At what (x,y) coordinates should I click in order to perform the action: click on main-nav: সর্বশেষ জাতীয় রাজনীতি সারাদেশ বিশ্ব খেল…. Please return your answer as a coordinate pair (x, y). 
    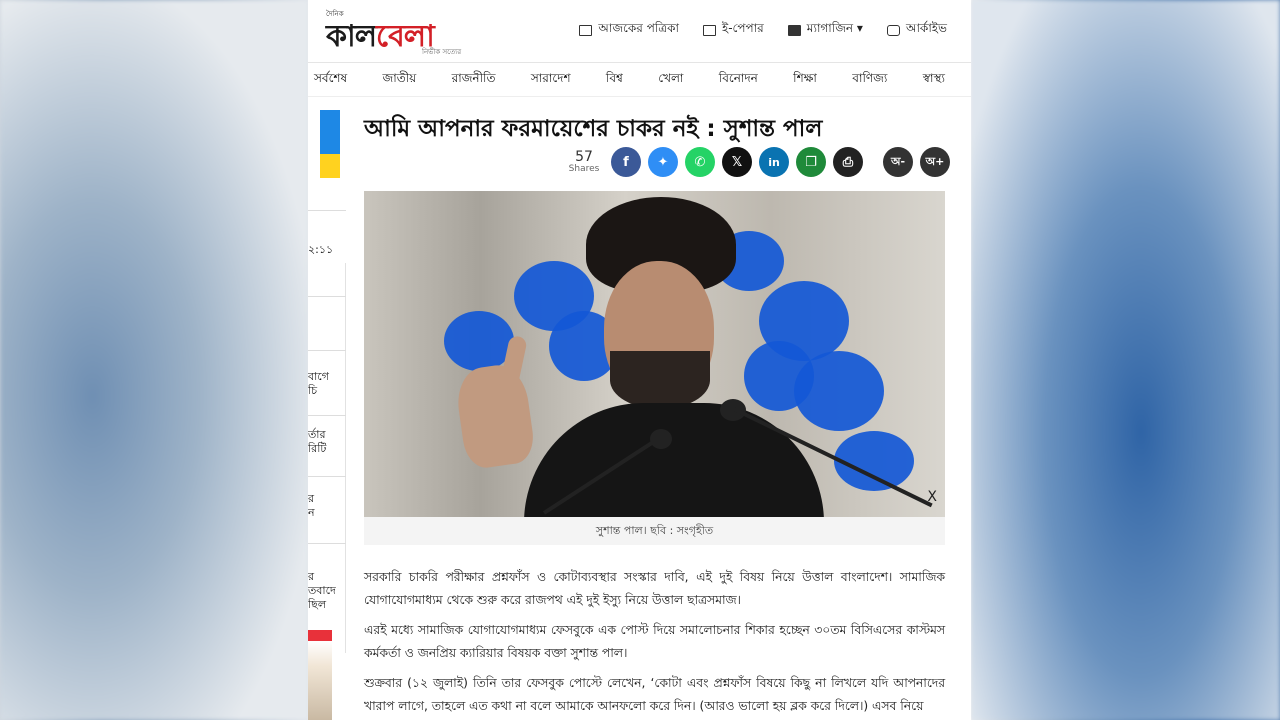
    Looking at the image, I should click on (639, 80).